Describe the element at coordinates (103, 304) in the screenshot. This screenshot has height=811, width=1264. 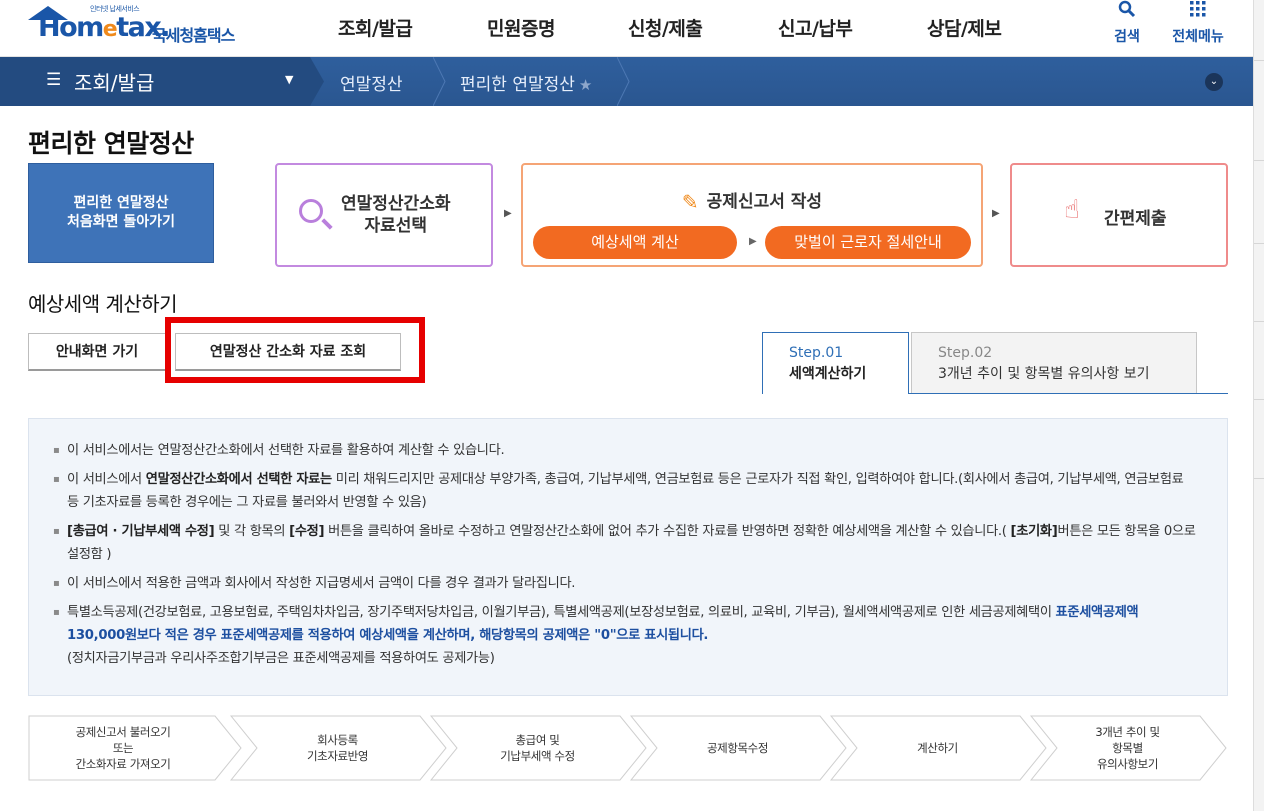
I see `section-title: 예상세액 계산하기` at that location.